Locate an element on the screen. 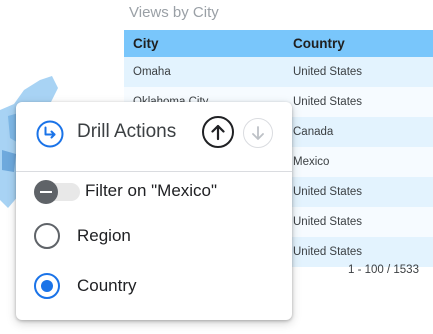 The image size is (433, 334). country-cell: Mexico is located at coordinates (311, 162).